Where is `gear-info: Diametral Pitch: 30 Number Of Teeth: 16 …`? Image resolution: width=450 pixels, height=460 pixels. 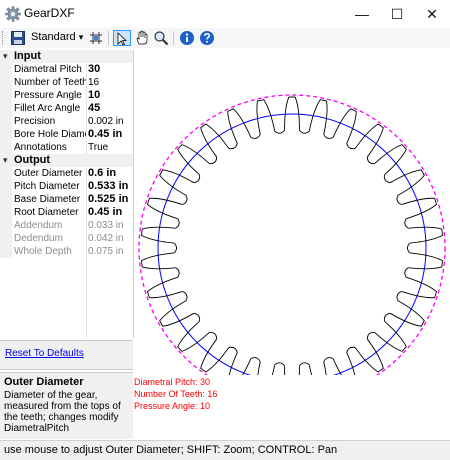 gear-info: Diametral Pitch: 30 Number Of Teeth: 16 … is located at coordinates (175, 394).